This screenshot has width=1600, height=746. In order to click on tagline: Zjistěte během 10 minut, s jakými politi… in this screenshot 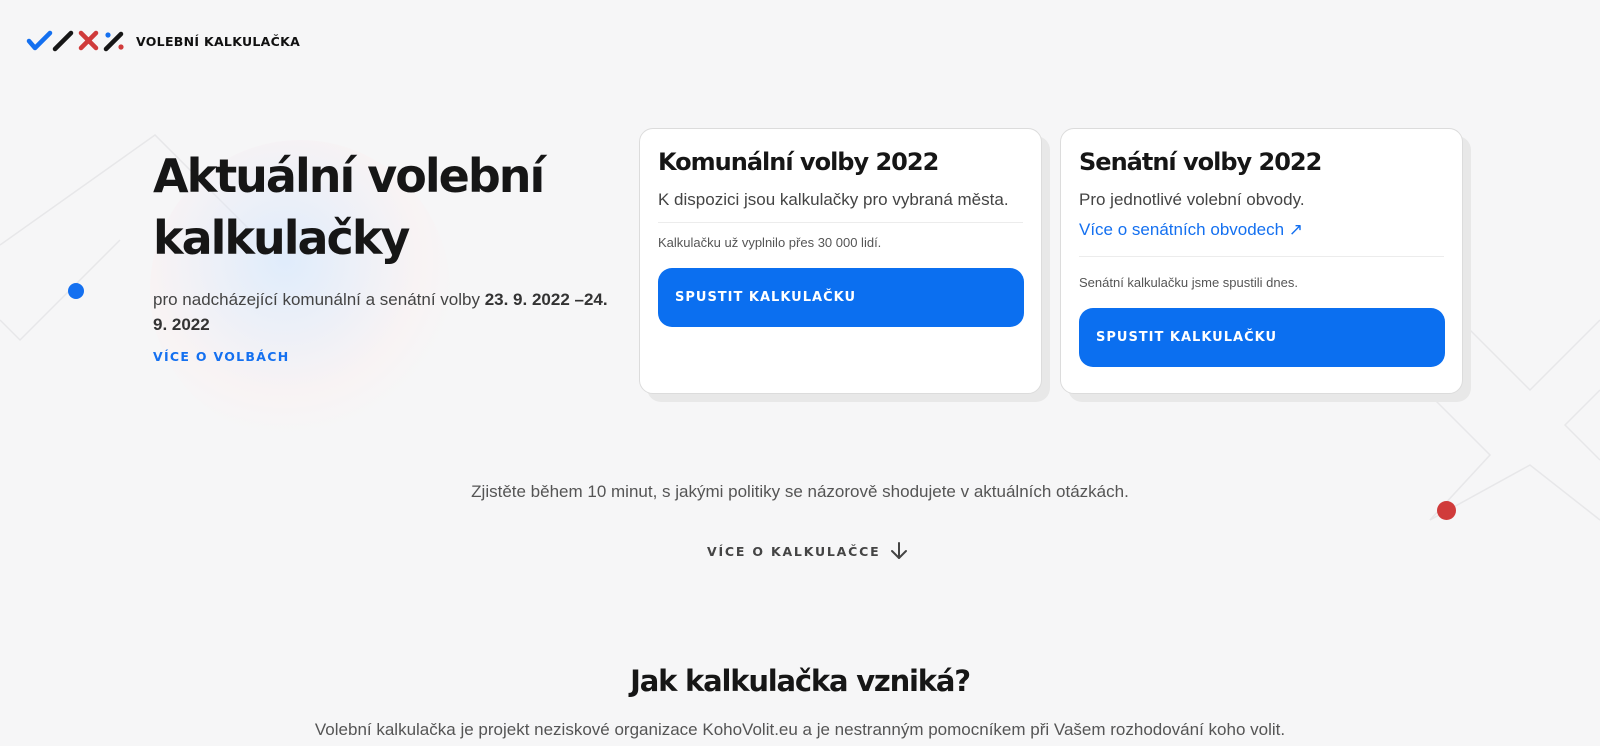, I will do `click(800, 491)`.